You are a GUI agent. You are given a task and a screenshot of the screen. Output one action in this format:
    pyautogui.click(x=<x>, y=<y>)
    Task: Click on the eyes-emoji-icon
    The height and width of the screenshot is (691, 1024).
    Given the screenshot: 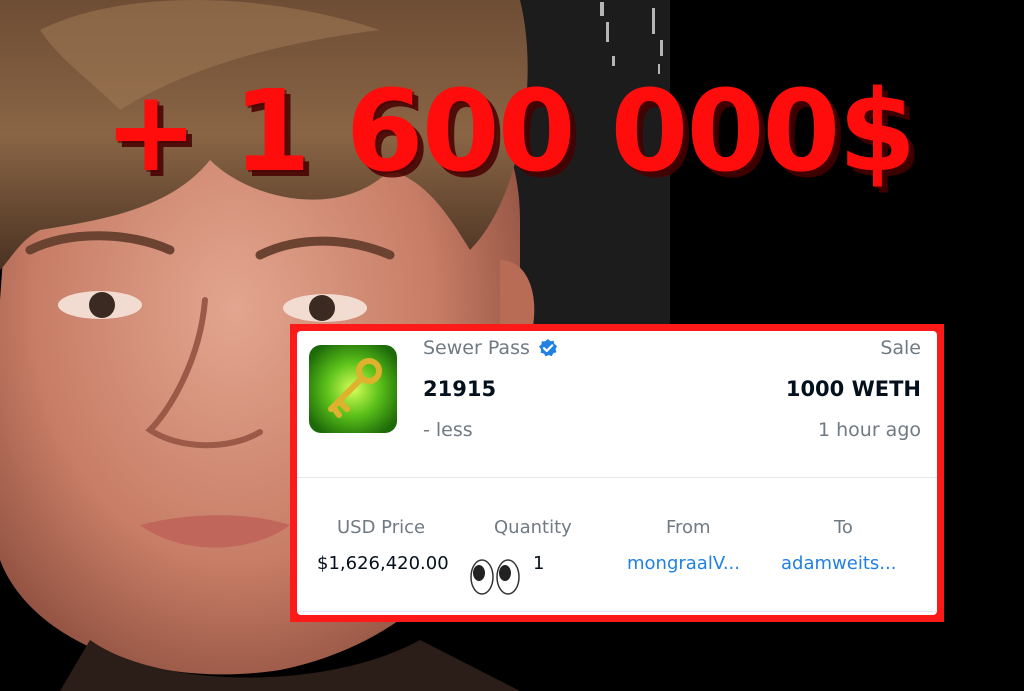 What is the action you would take?
    pyautogui.click(x=495, y=577)
    